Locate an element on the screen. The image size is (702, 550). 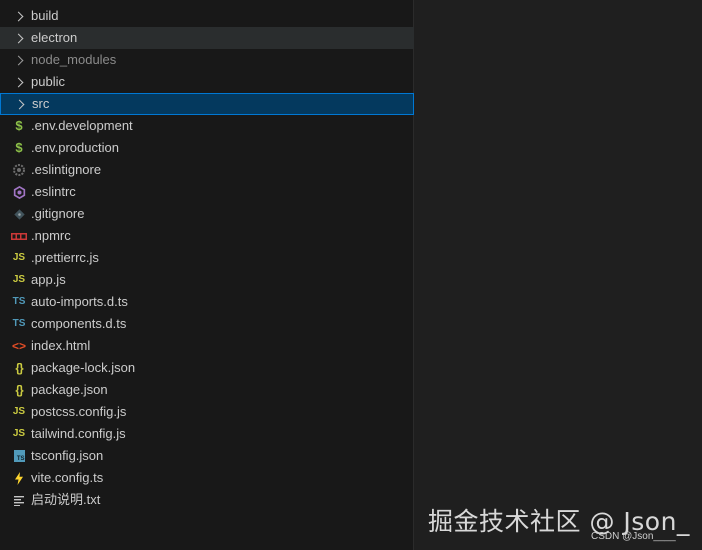
tree-item-label: vite.config.ts is located at coordinates (67, 477).